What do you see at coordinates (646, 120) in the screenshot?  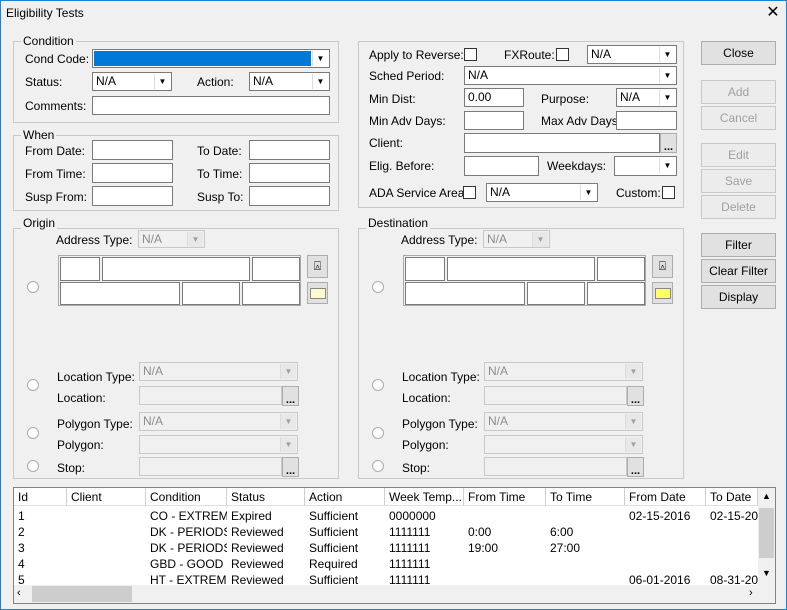 I see `max-adv-days-input` at bounding box center [646, 120].